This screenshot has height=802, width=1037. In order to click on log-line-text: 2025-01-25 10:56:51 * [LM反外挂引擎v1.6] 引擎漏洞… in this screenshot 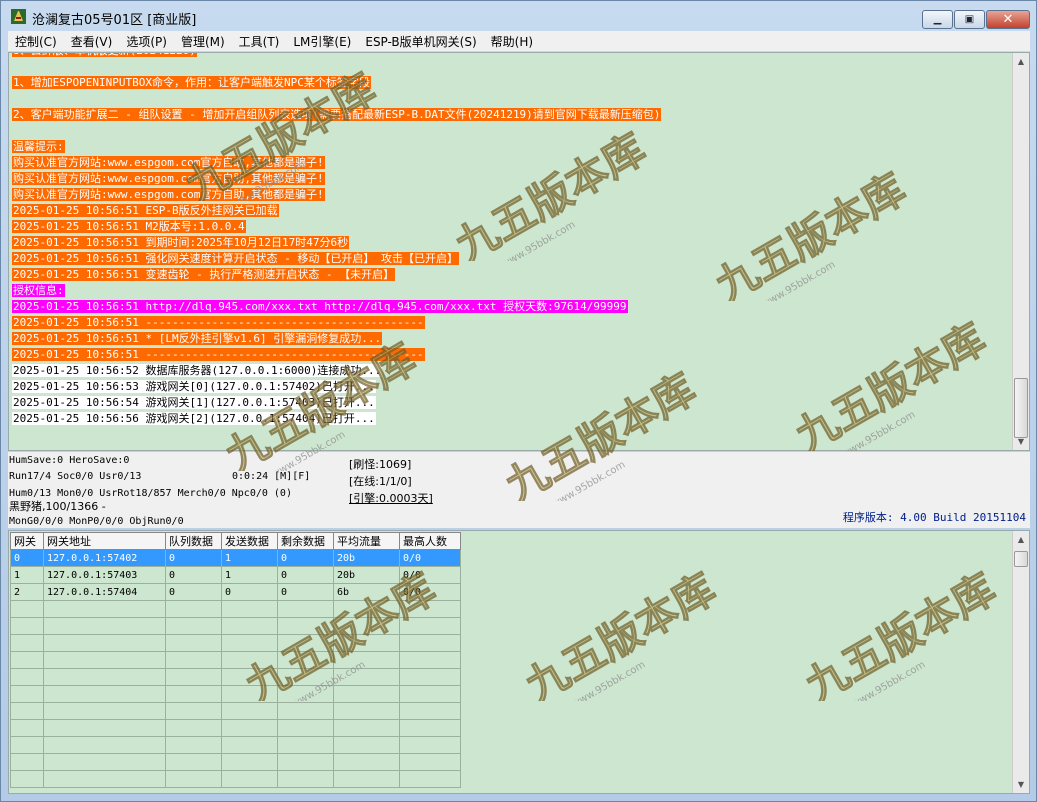, I will do `click(197, 338)`.